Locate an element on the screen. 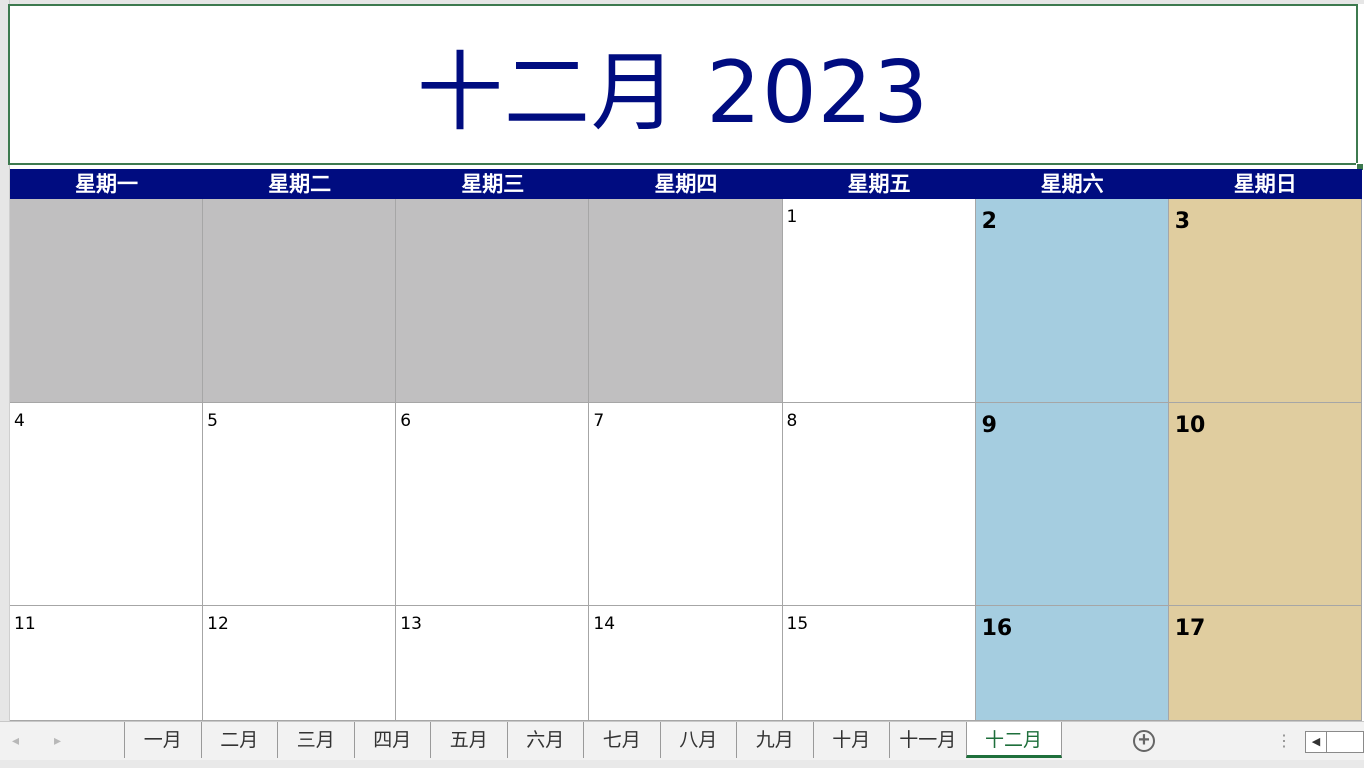  day-cell: 7 is located at coordinates (686, 504).